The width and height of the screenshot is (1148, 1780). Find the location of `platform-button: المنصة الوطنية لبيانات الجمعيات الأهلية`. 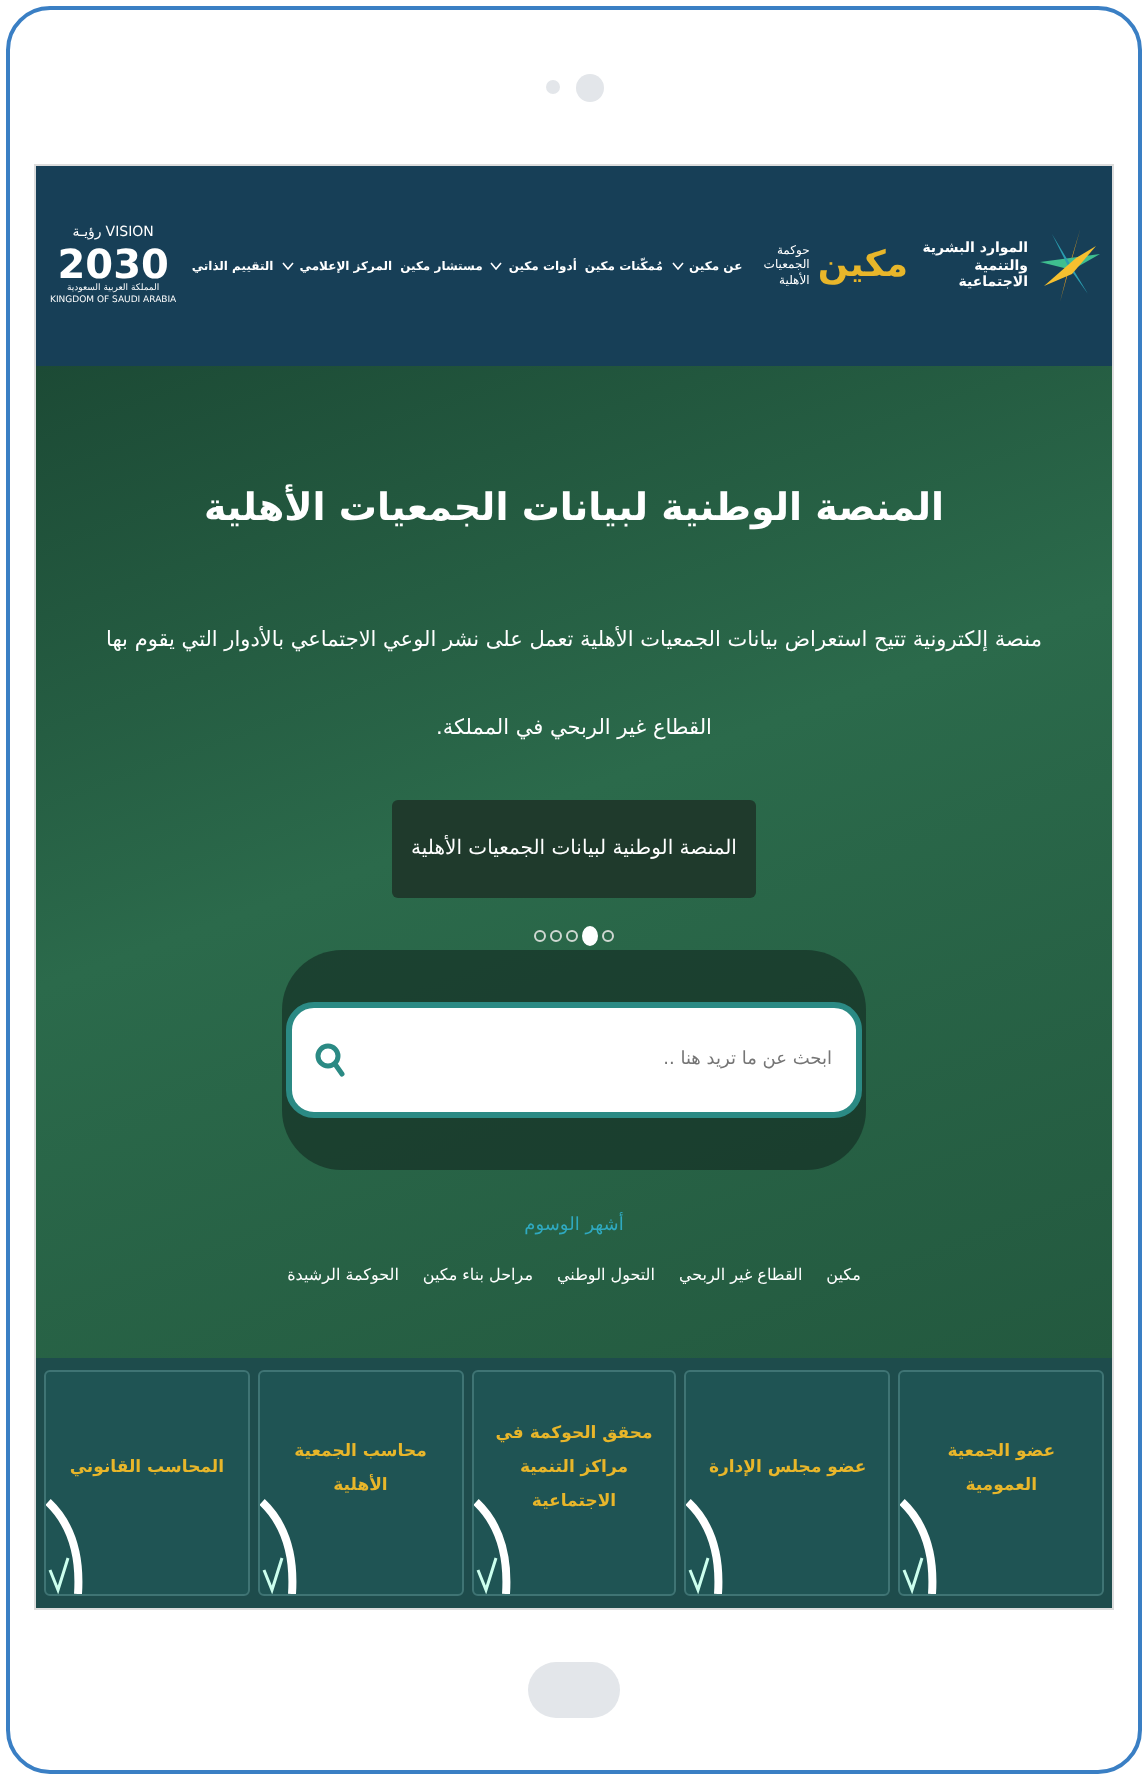

platform-button: المنصة الوطنية لبيانات الجمعيات الأهلية is located at coordinates (574, 848).